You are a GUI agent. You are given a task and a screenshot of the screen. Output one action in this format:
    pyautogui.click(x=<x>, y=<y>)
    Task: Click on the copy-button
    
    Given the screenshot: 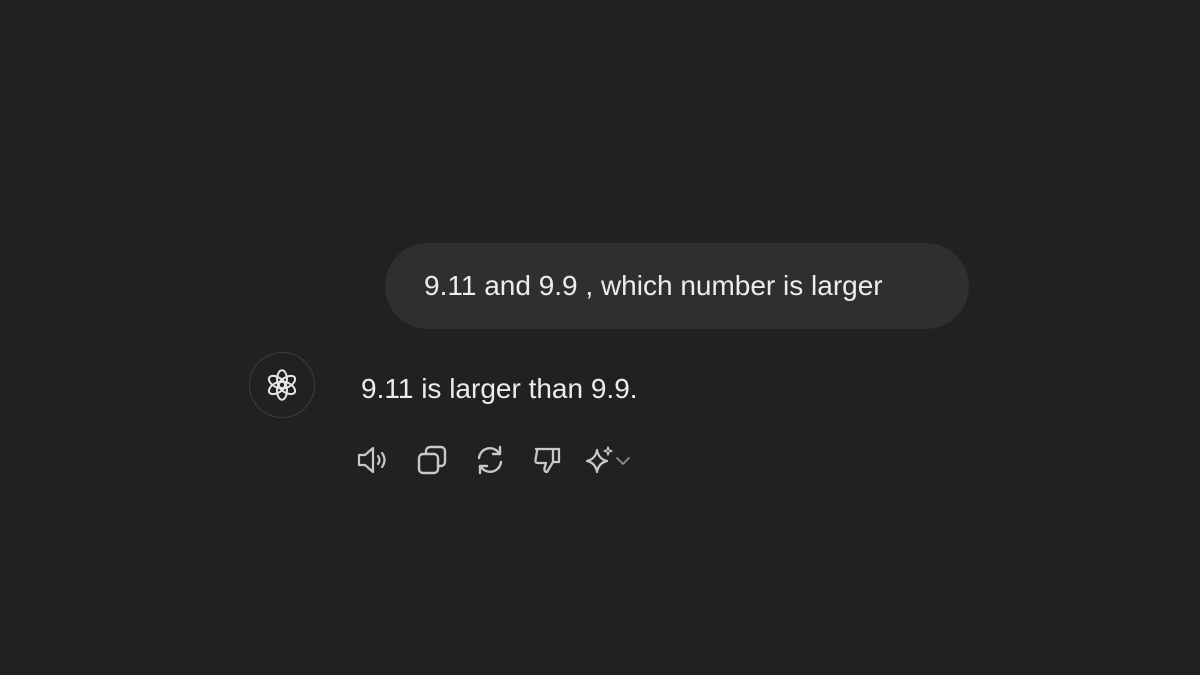 What is the action you would take?
    pyautogui.click(x=432, y=460)
    